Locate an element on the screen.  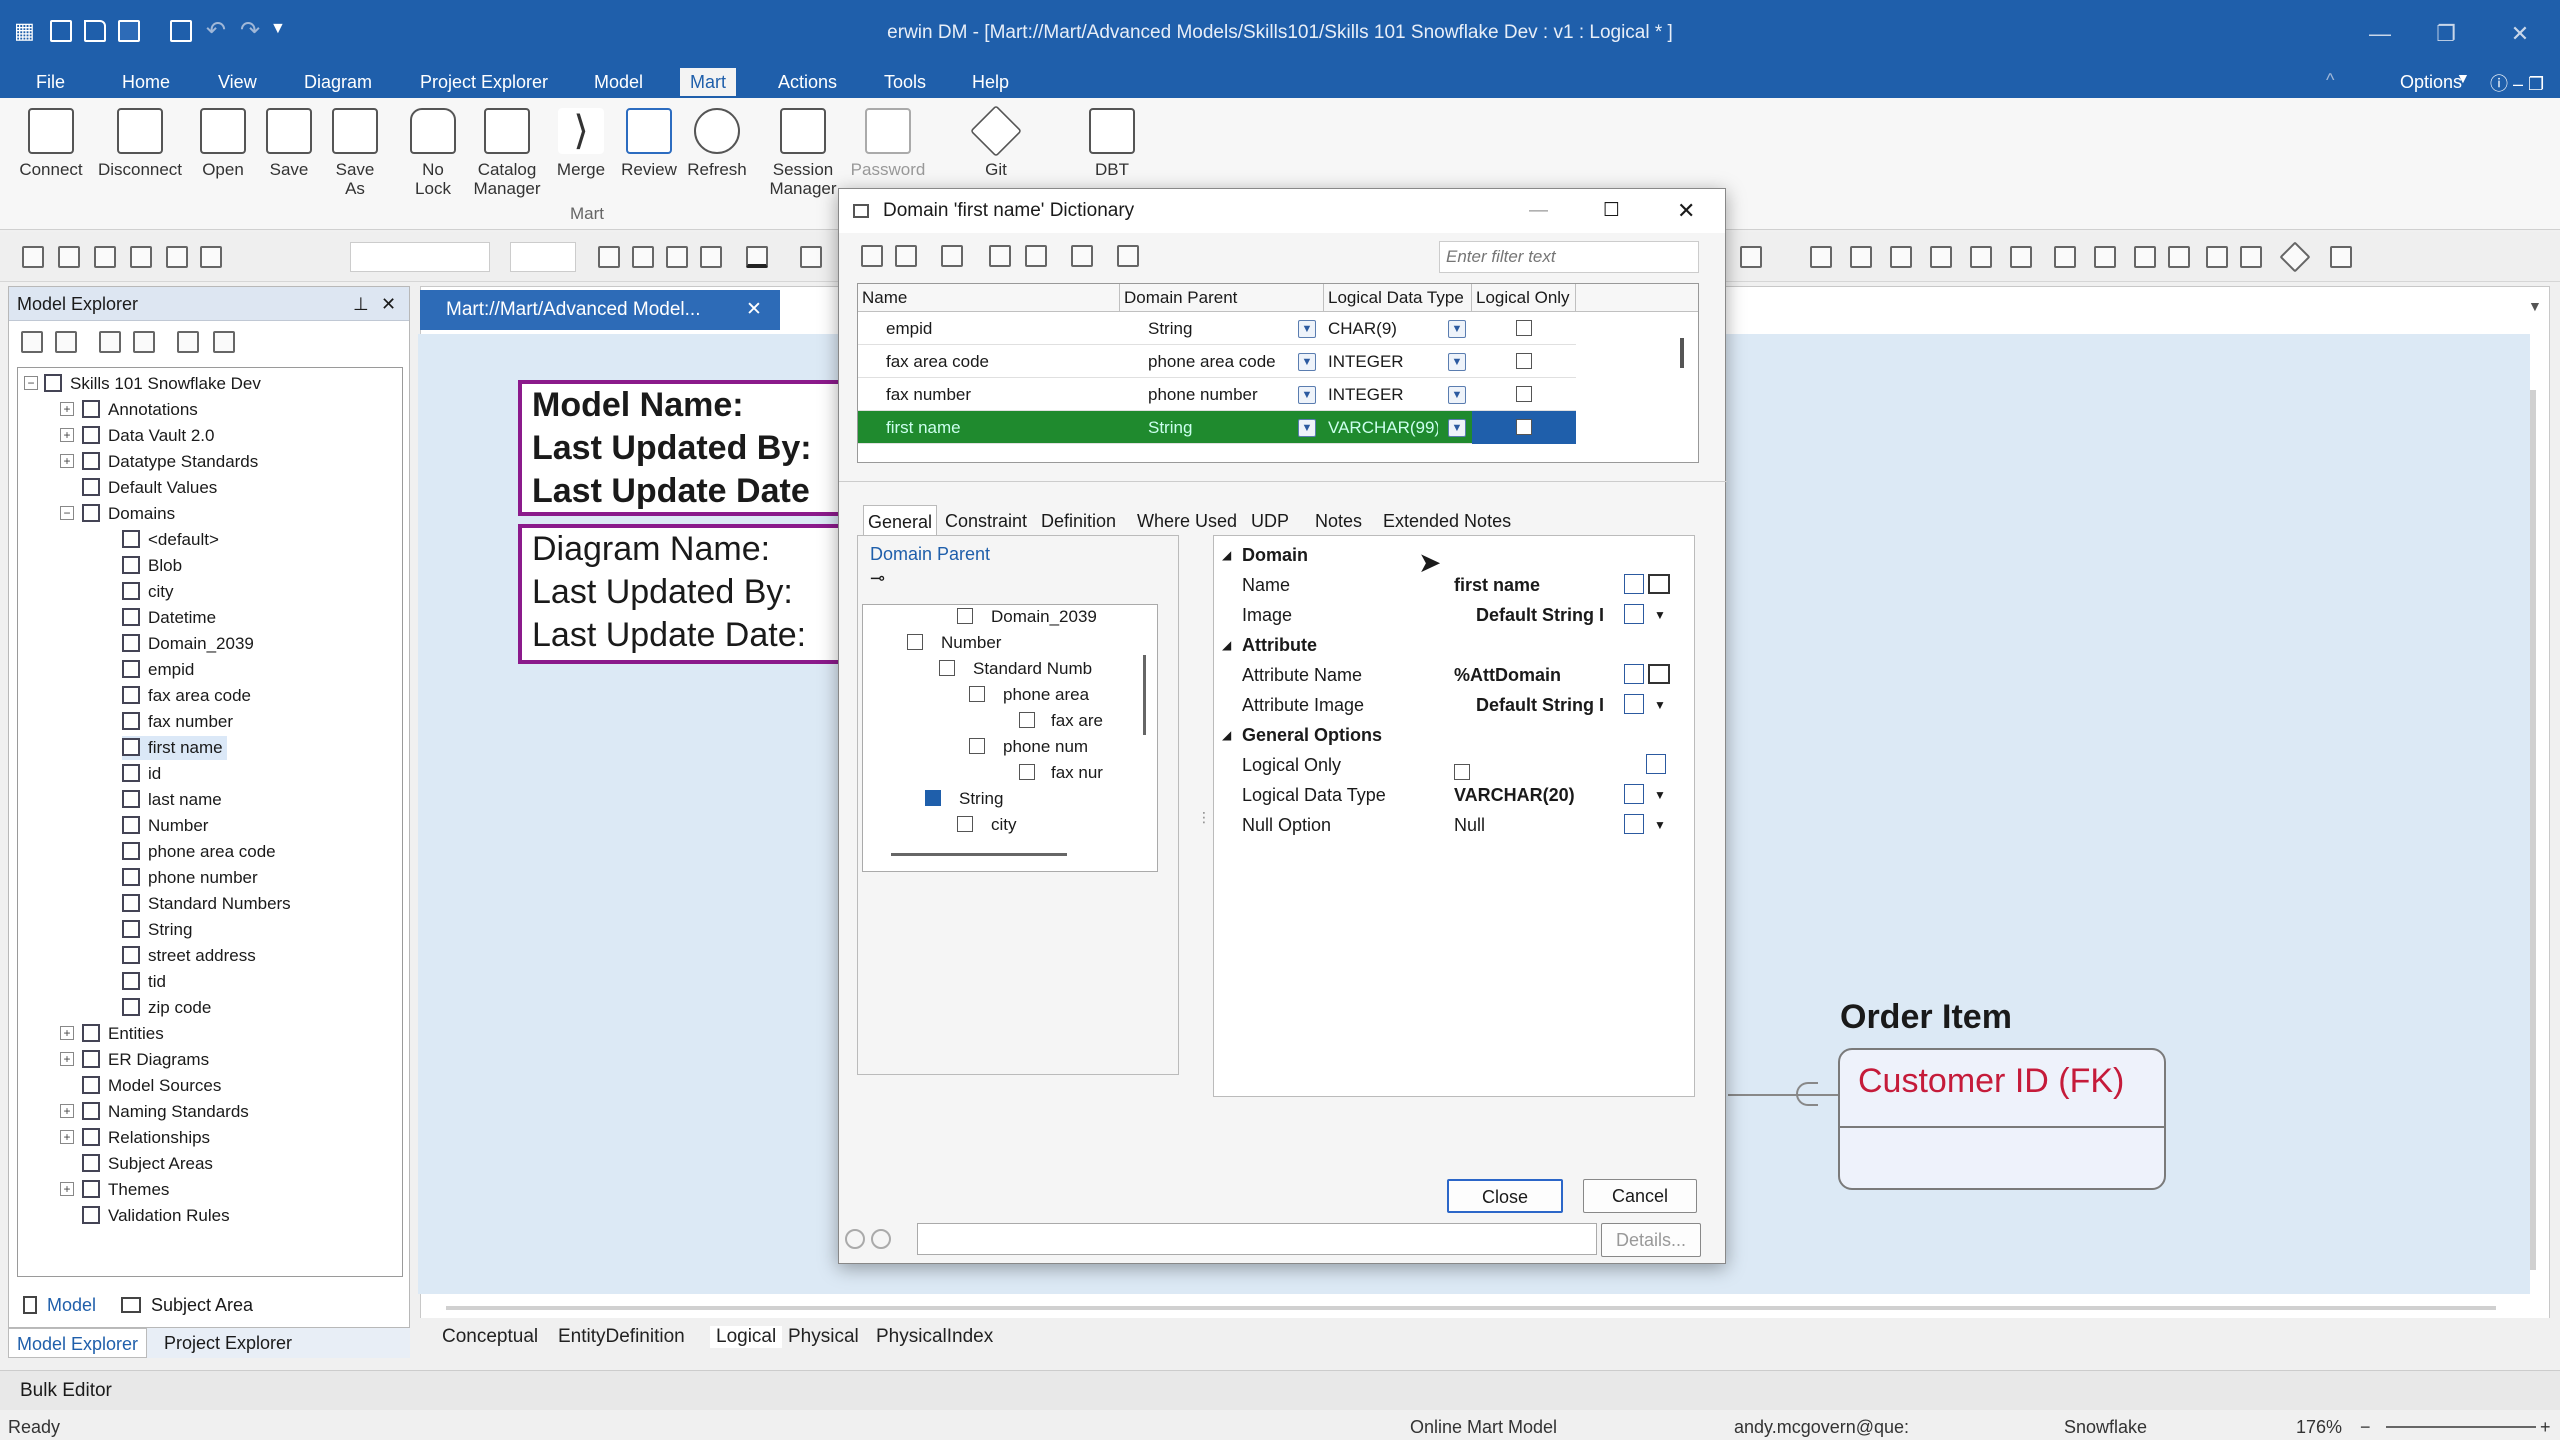
sheet-entitydefinition: EntityDefinition is located at coordinates (621, 1337).